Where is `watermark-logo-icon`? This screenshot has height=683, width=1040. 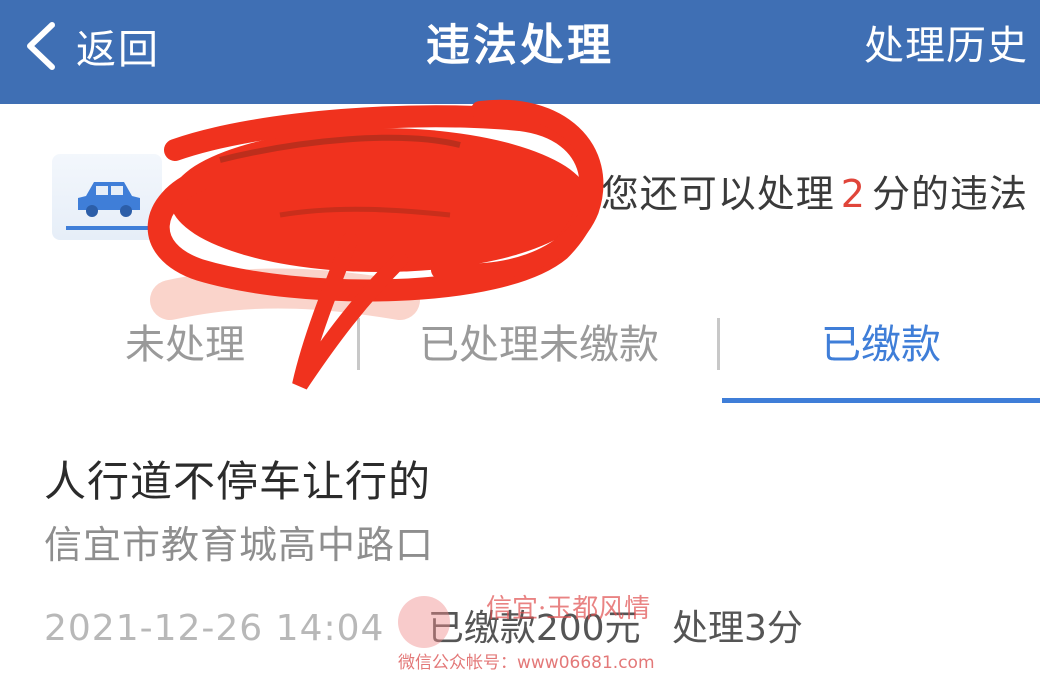
watermark-logo-icon is located at coordinates (424, 622).